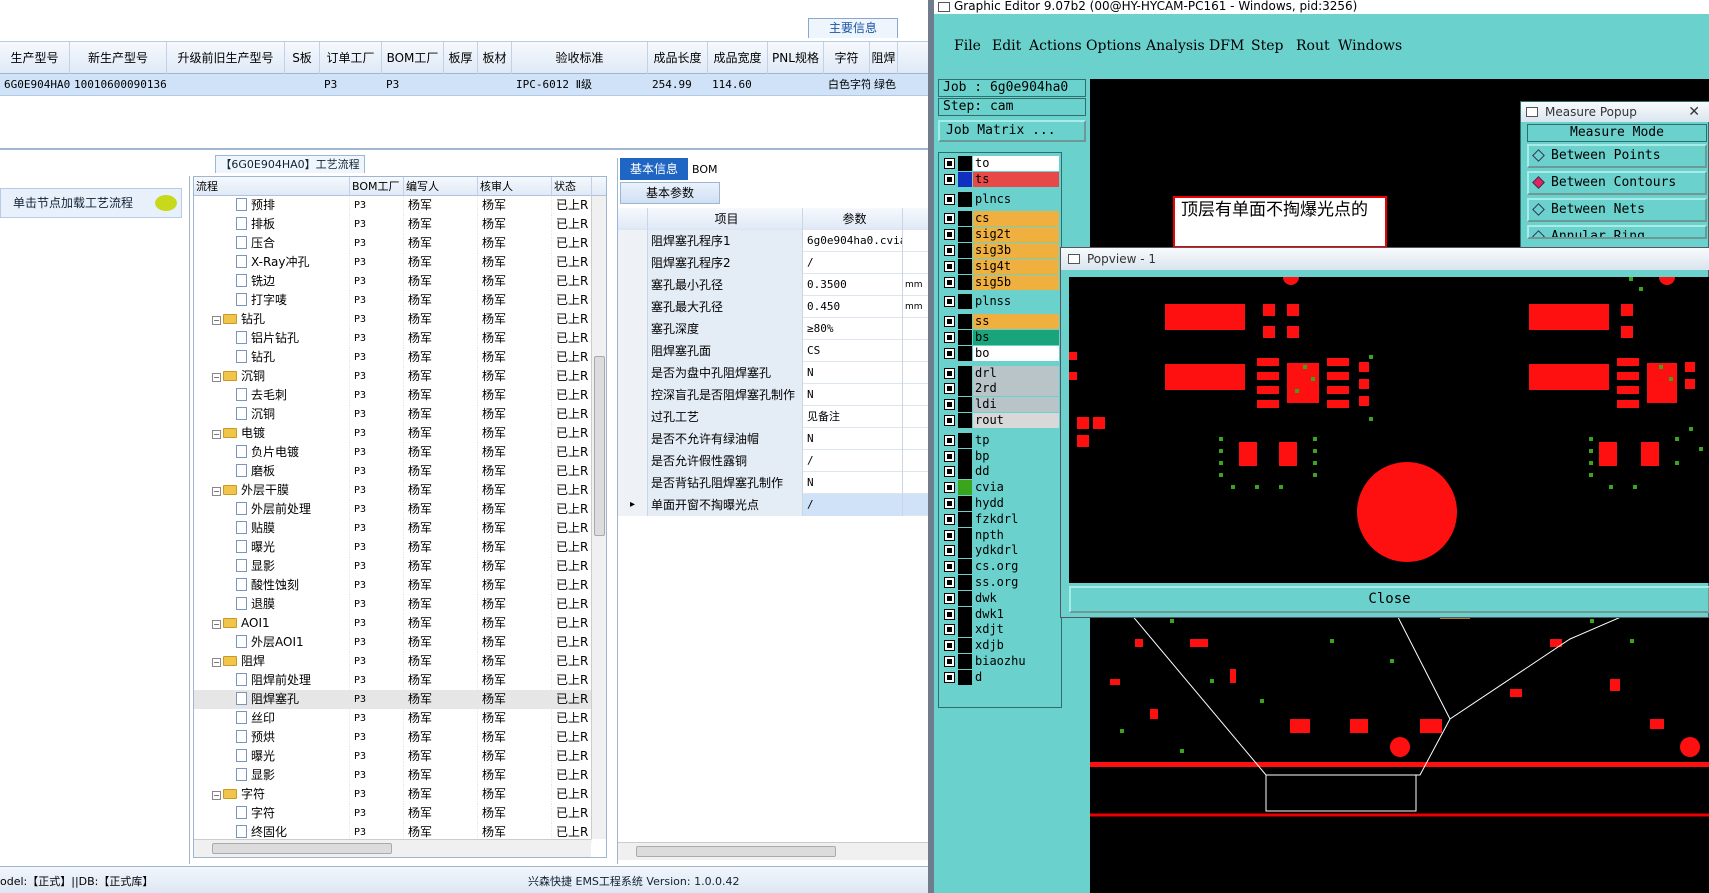 The height and width of the screenshot is (893, 1709). What do you see at coordinates (1001, 322) in the screenshot?
I see `layer-row-ss: ss` at bounding box center [1001, 322].